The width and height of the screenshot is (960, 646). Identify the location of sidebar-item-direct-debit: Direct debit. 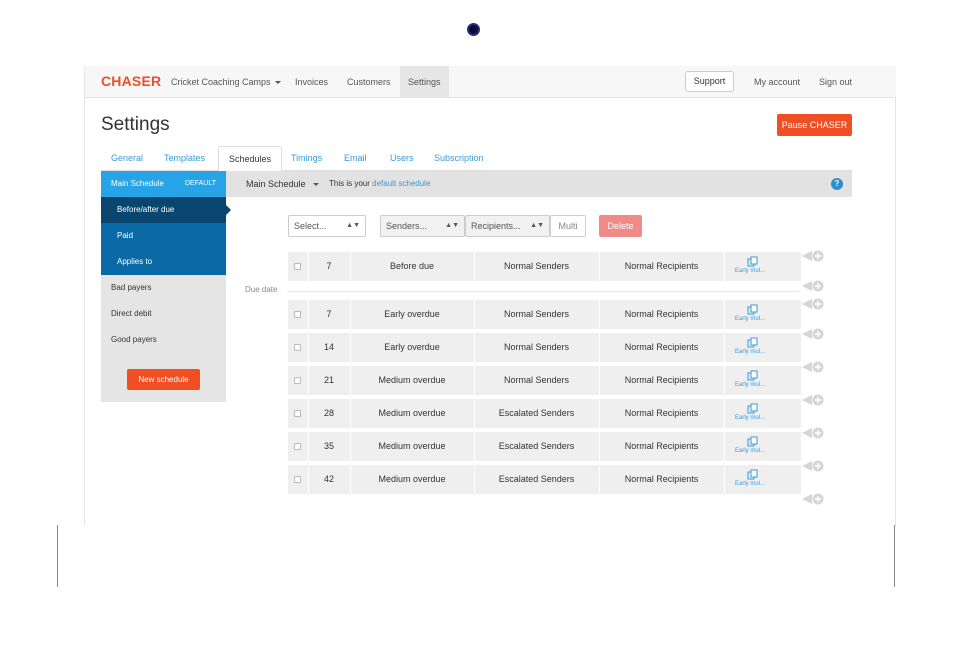
(163, 314).